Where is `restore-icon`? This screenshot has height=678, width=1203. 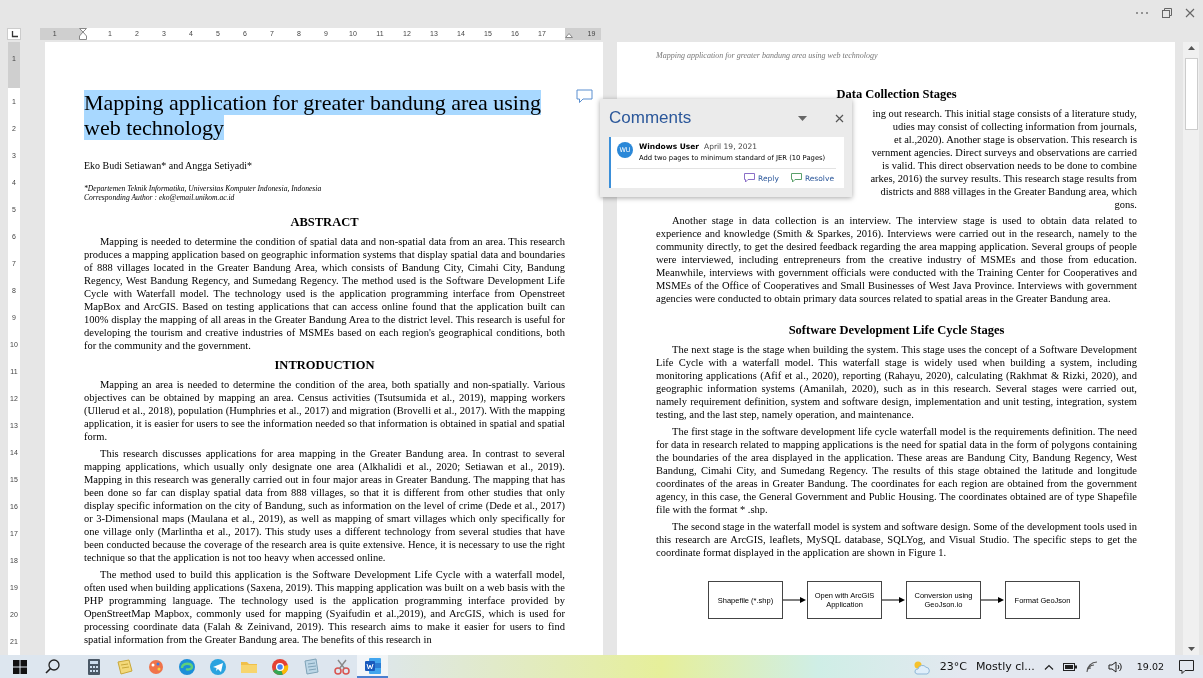 restore-icon is located at coordinates (1167, 13).